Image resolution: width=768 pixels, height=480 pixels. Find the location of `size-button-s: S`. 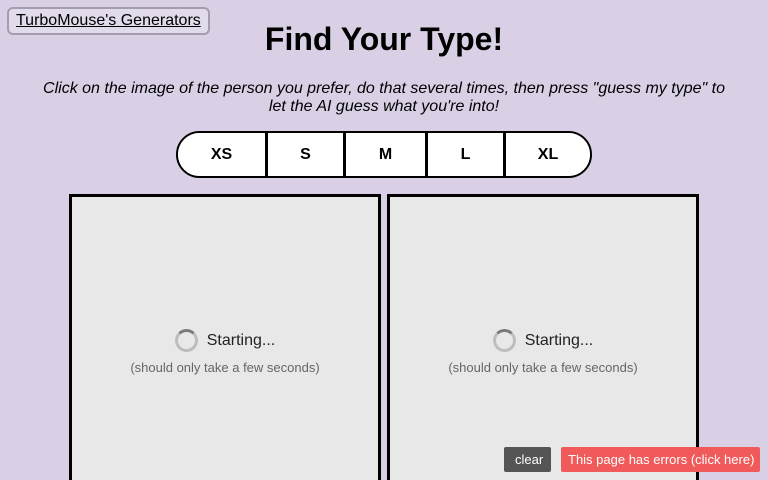

size-button-s: S is located at coordinates (307, 154).